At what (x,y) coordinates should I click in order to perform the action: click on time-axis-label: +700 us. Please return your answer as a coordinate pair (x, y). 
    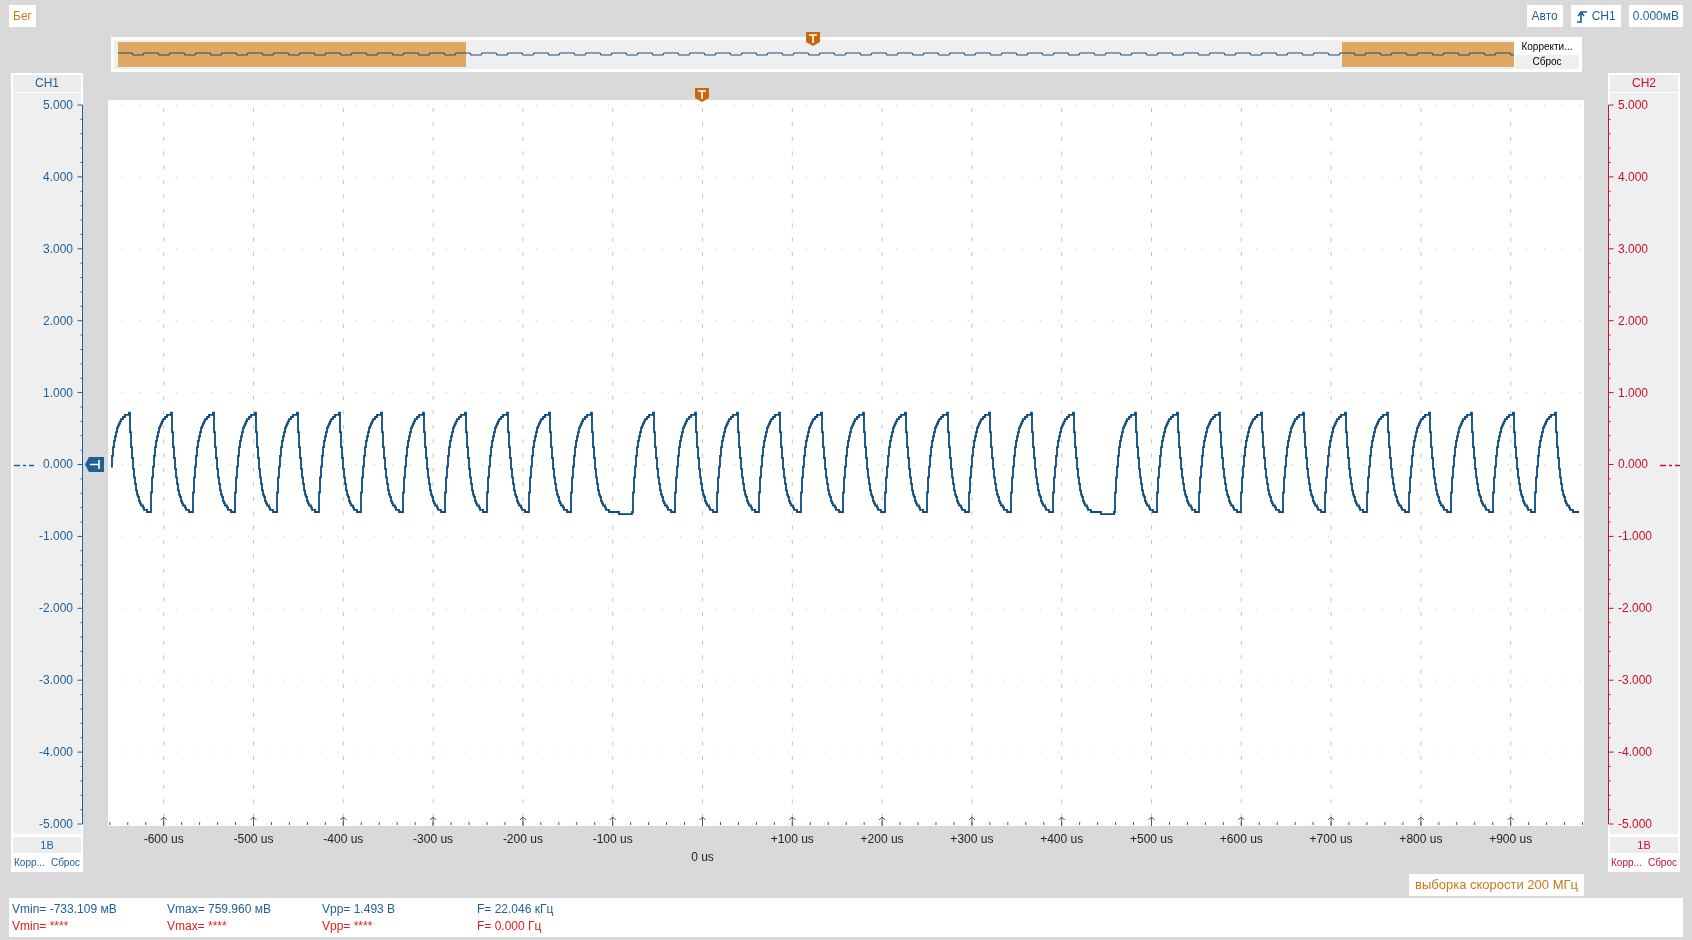
    Looking at the image, I should click on (1331, 839).